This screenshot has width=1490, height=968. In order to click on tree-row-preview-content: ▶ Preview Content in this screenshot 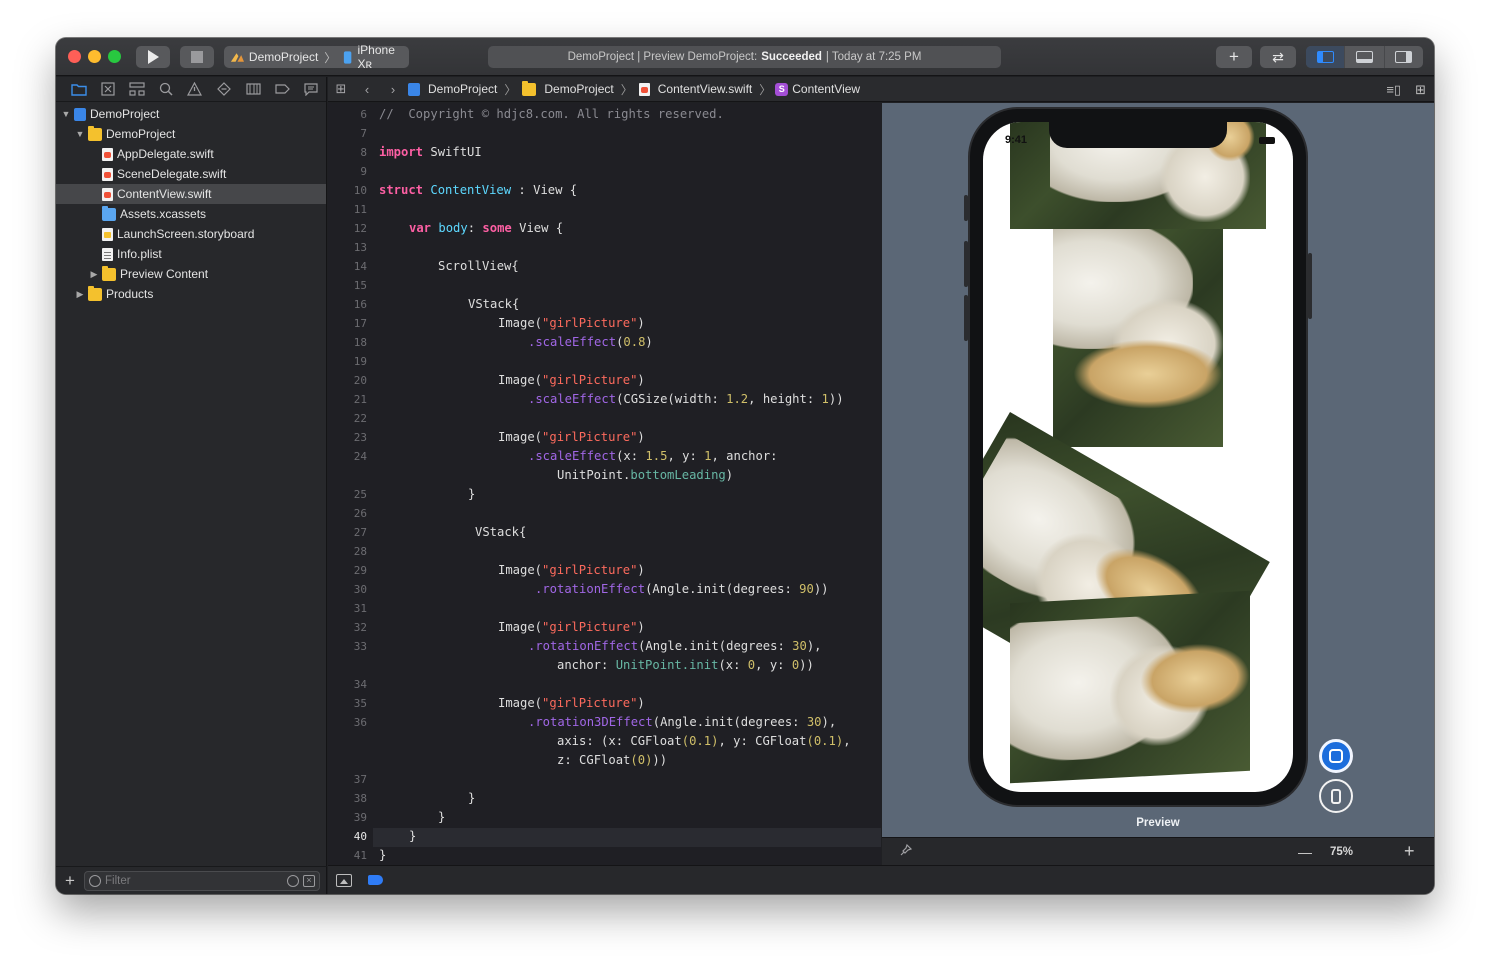, I will do `click(191, 274)`.